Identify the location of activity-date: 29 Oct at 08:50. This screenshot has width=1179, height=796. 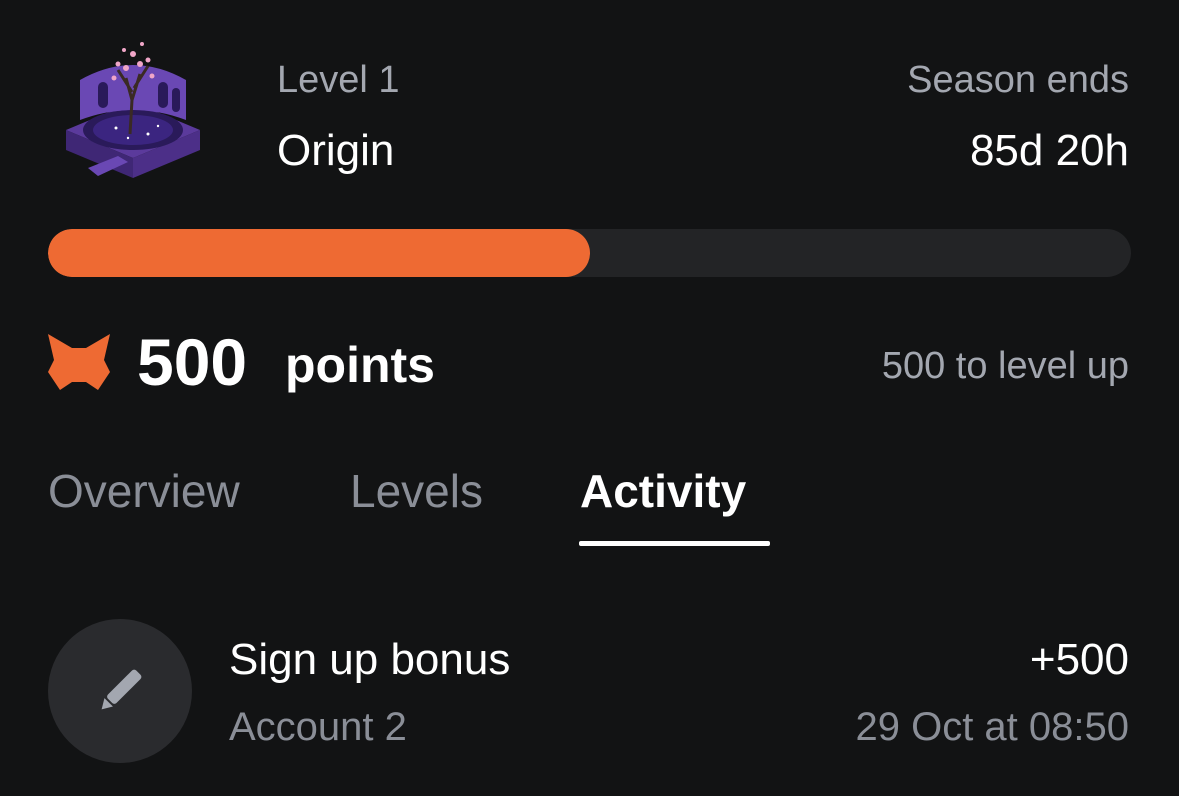
(992, 727).